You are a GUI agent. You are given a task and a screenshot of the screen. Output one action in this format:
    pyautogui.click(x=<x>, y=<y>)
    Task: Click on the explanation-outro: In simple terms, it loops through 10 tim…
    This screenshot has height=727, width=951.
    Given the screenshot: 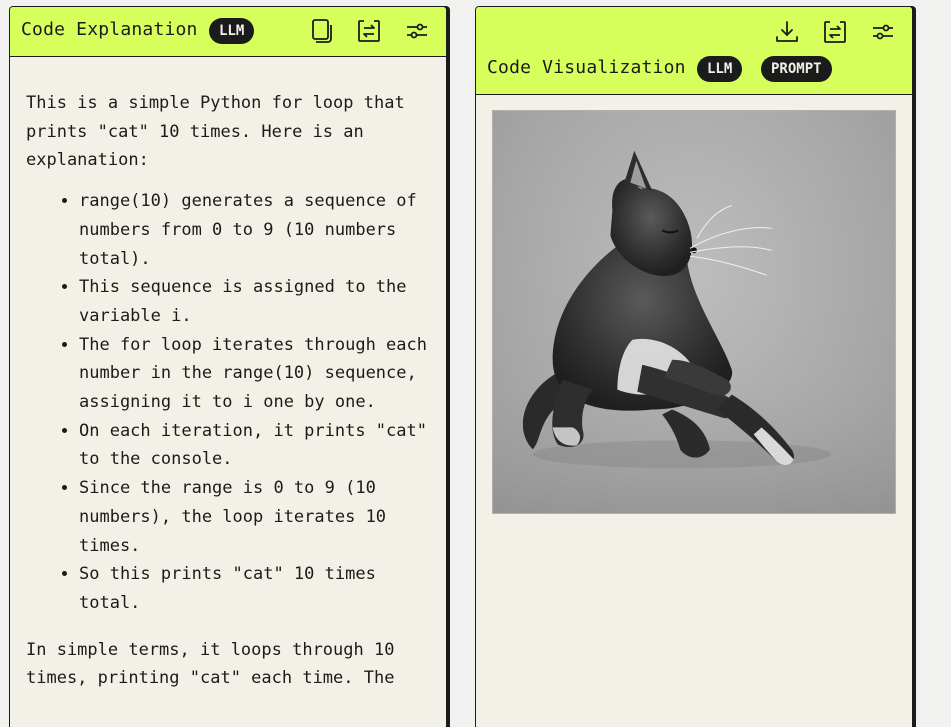 What is the action you would take?
    pyautogui.click(x=210, y=664)
    